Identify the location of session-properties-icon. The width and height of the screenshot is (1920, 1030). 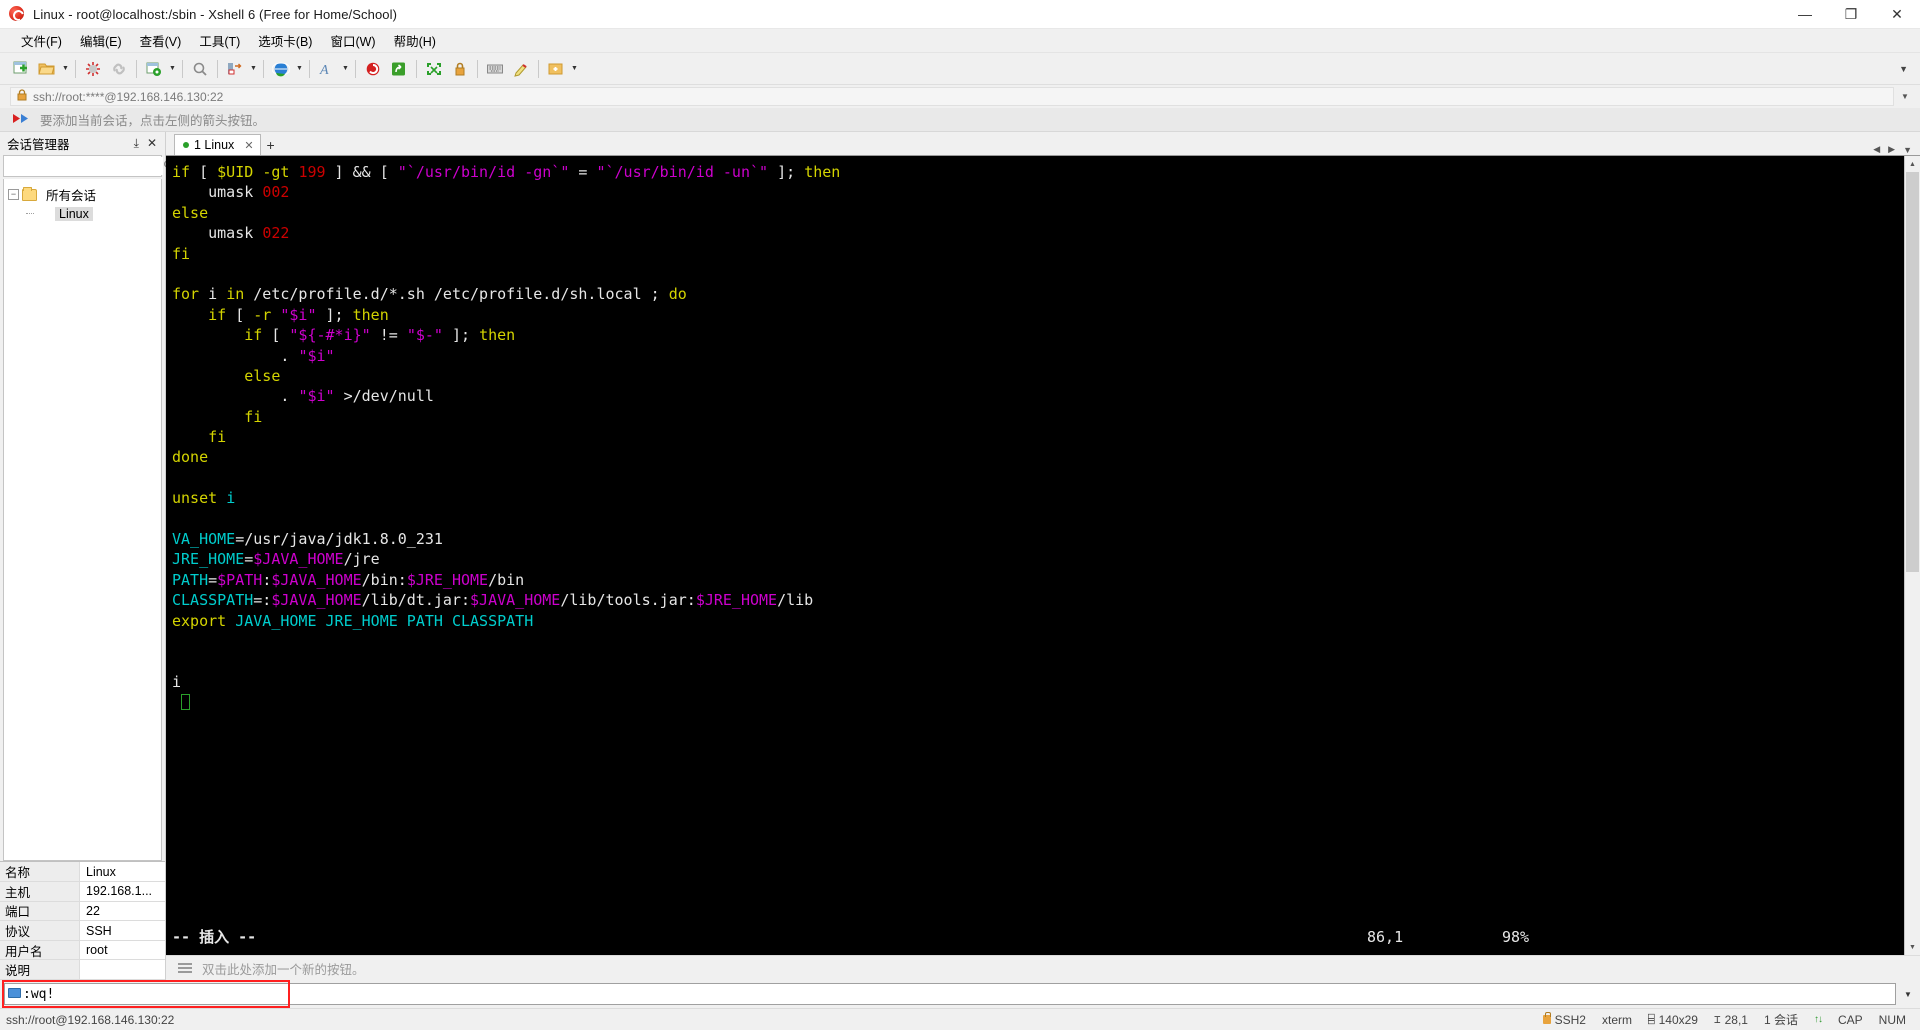
(154, 69).